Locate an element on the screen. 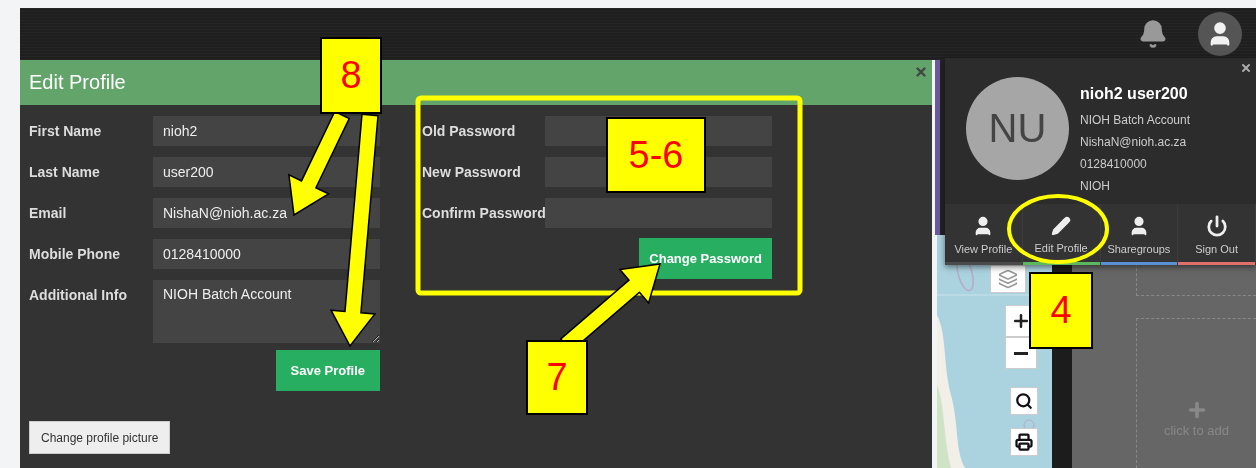  field-label: New Password is located at coordinates (472, 172).